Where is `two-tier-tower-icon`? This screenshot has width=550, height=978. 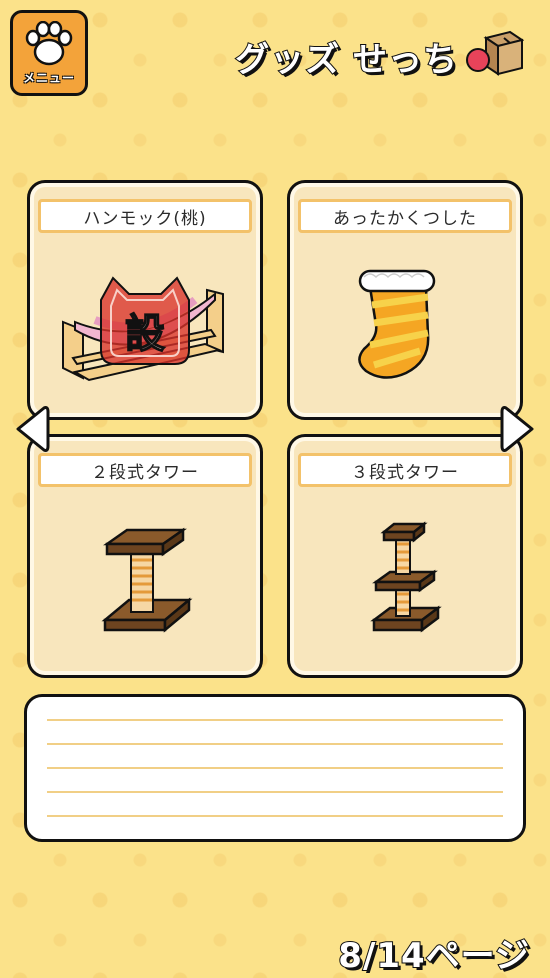 two-tier-tower-icon is located at coordinates (147, 580).